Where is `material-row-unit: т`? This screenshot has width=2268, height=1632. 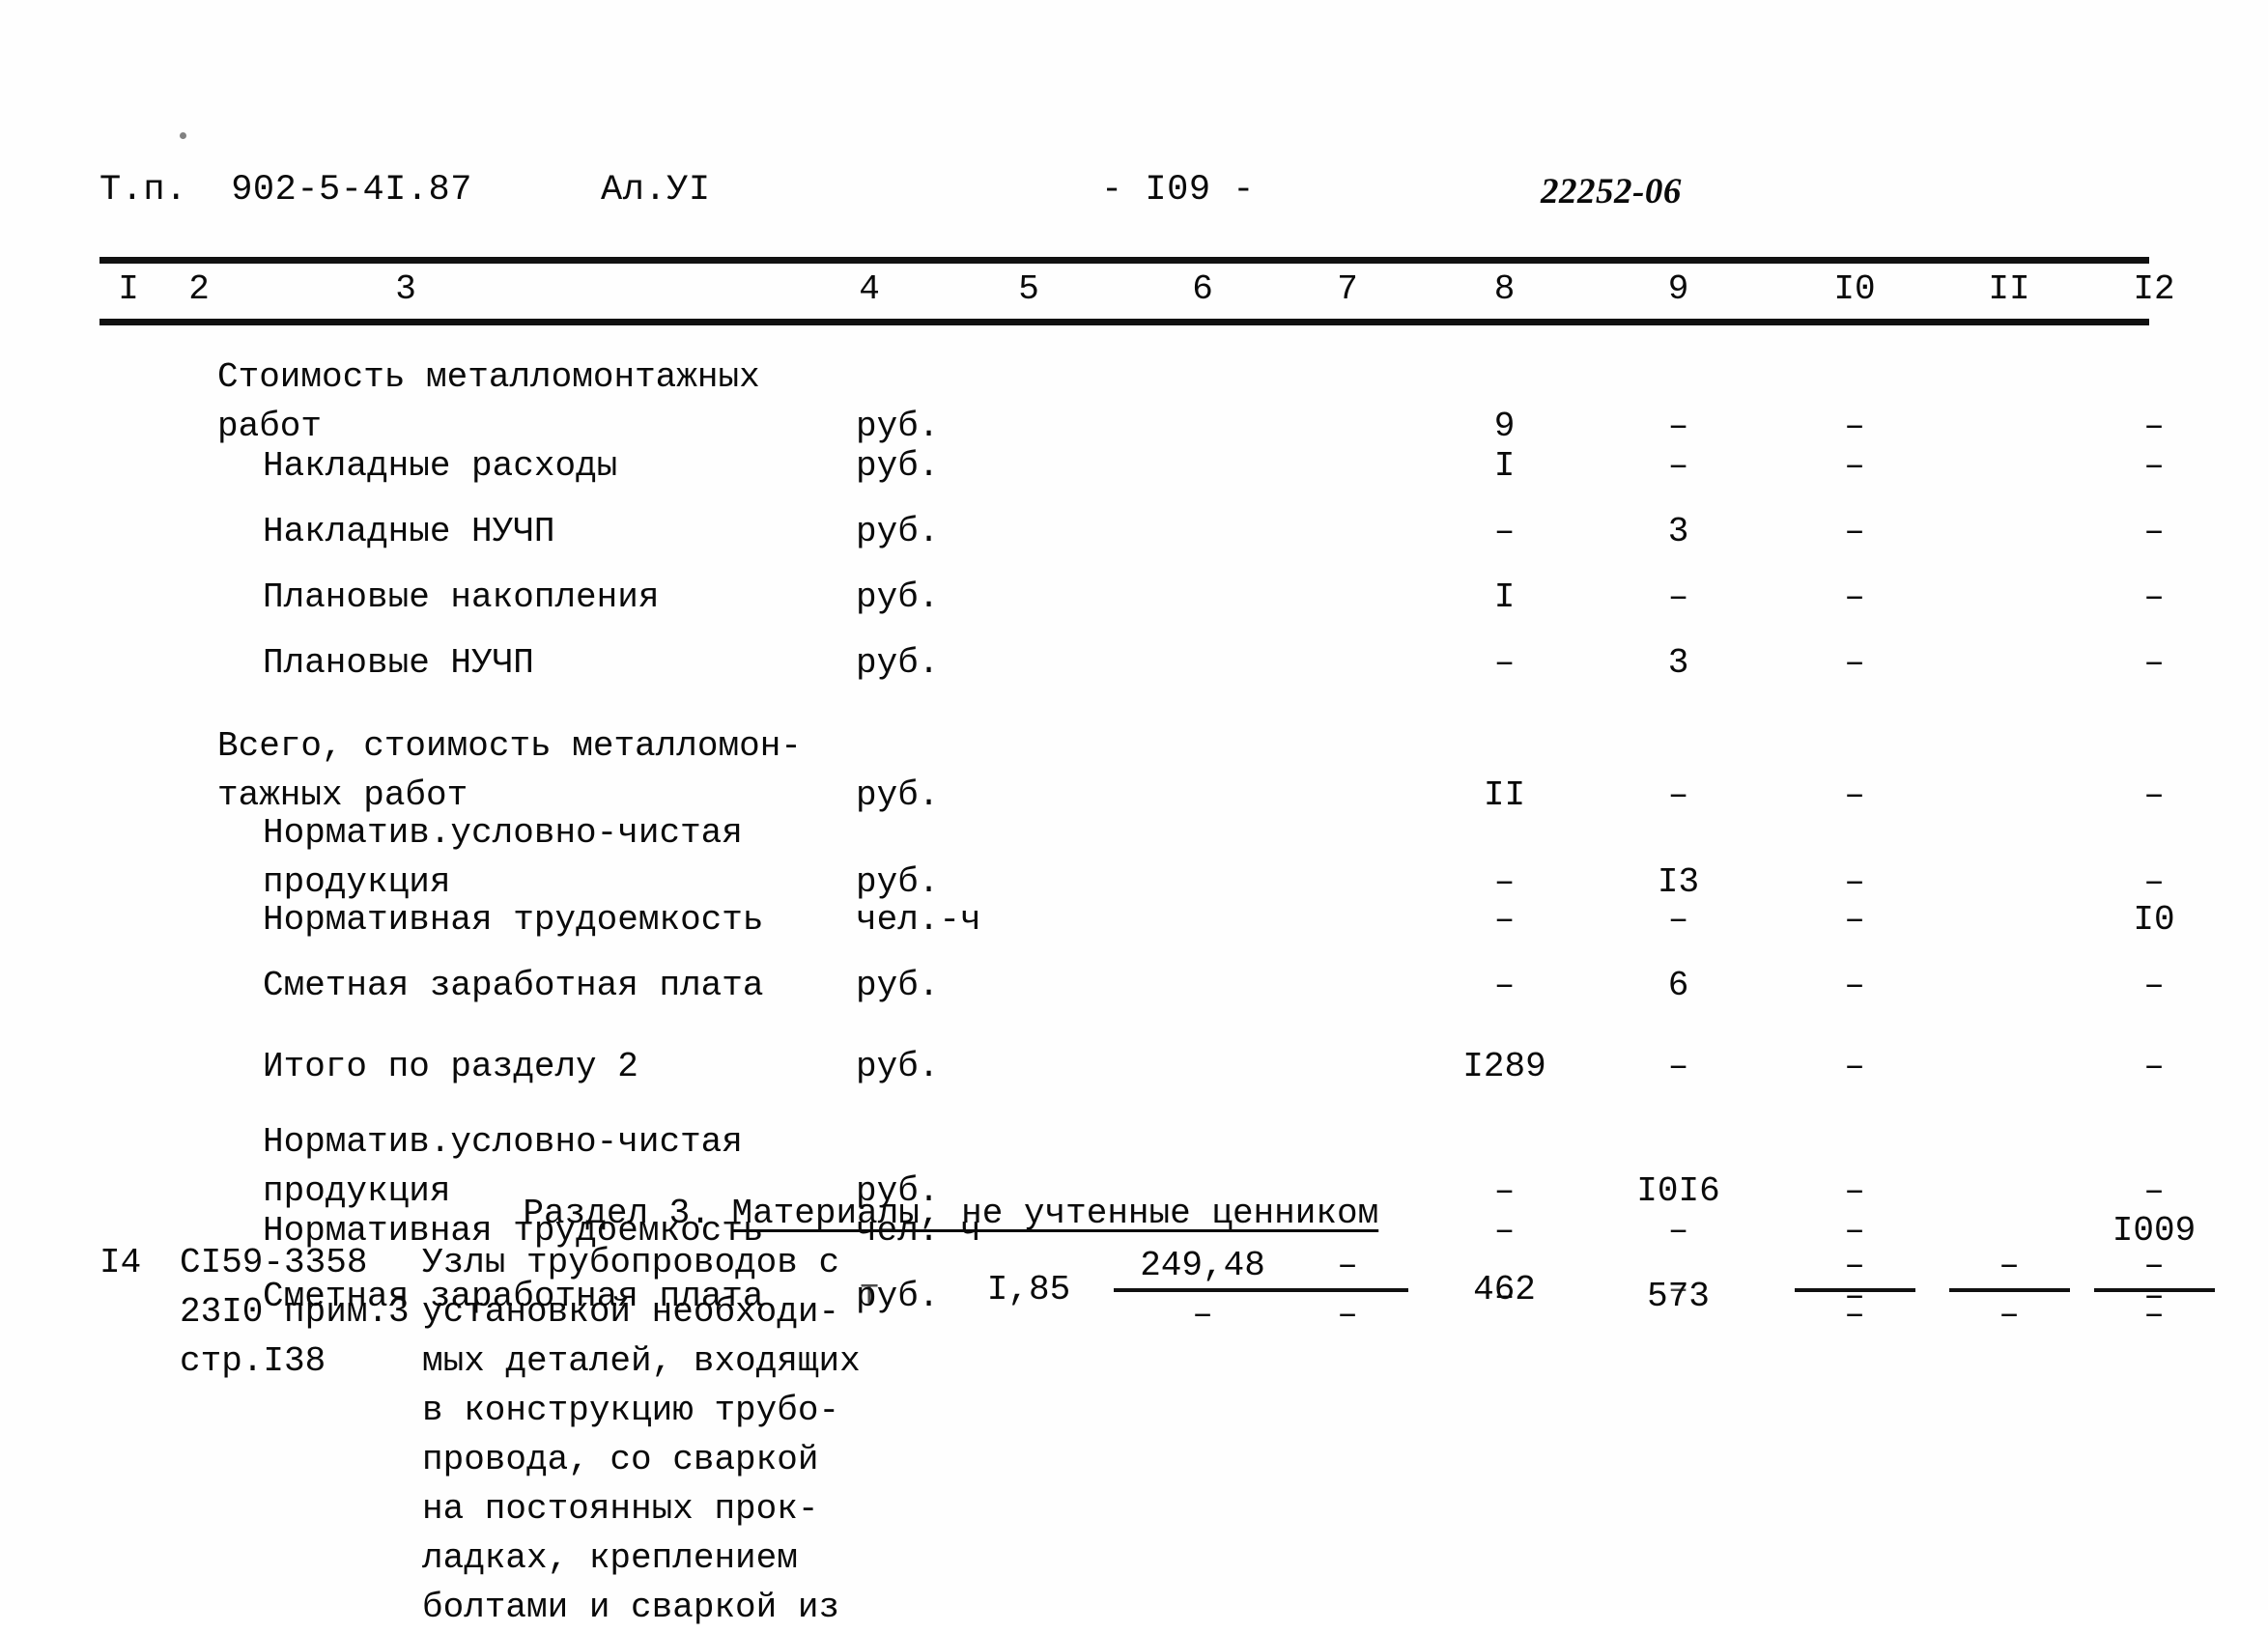 material-row-unit: т is located at coordinates (869, 1294).